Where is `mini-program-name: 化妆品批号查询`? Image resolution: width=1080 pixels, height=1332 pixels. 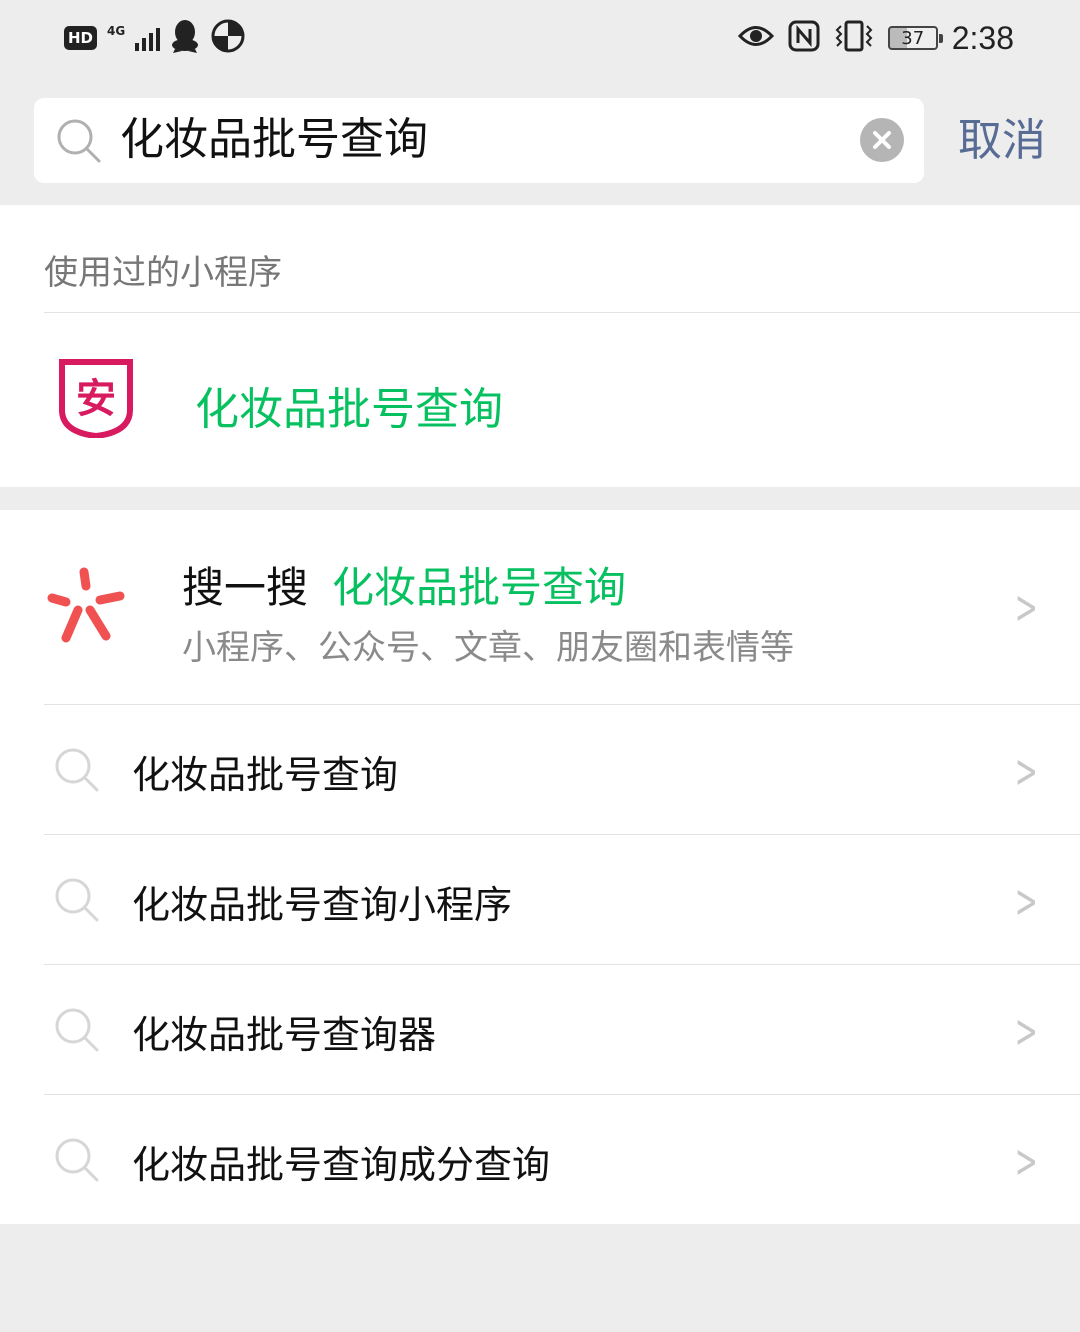 mini-program-name: 化妆品批号查询 is located at coordinates (349, 405).